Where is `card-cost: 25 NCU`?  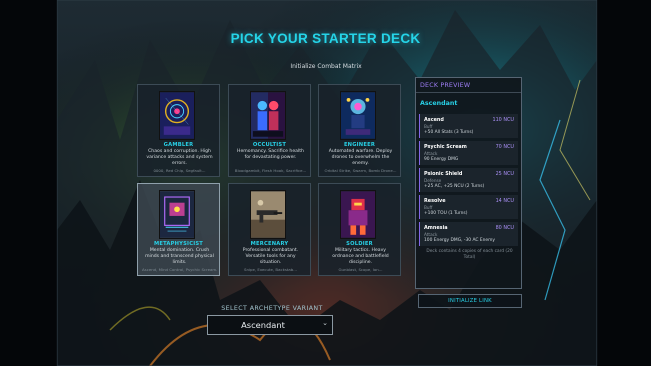
card-cost: 25 NCU is located at coordinates (504, 174).